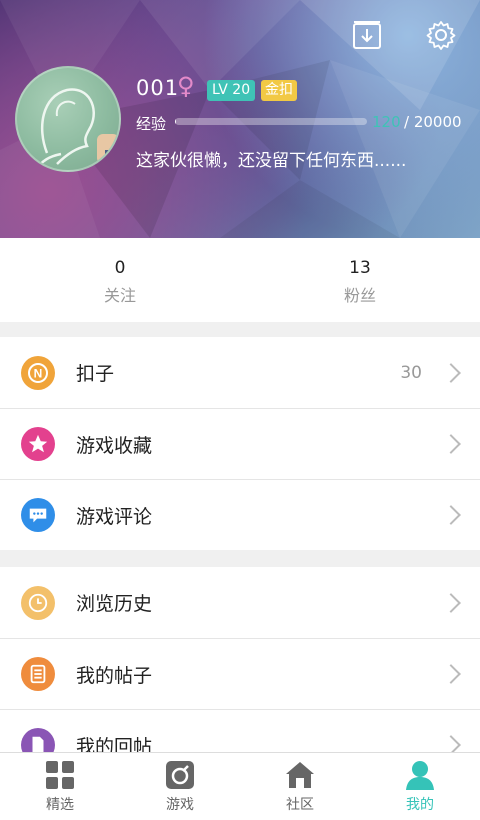  What do you see at coordinates (114, 516) in the screenshot?
I see `menu-item-label: 游戏评论` at bounding box center [114, 516].